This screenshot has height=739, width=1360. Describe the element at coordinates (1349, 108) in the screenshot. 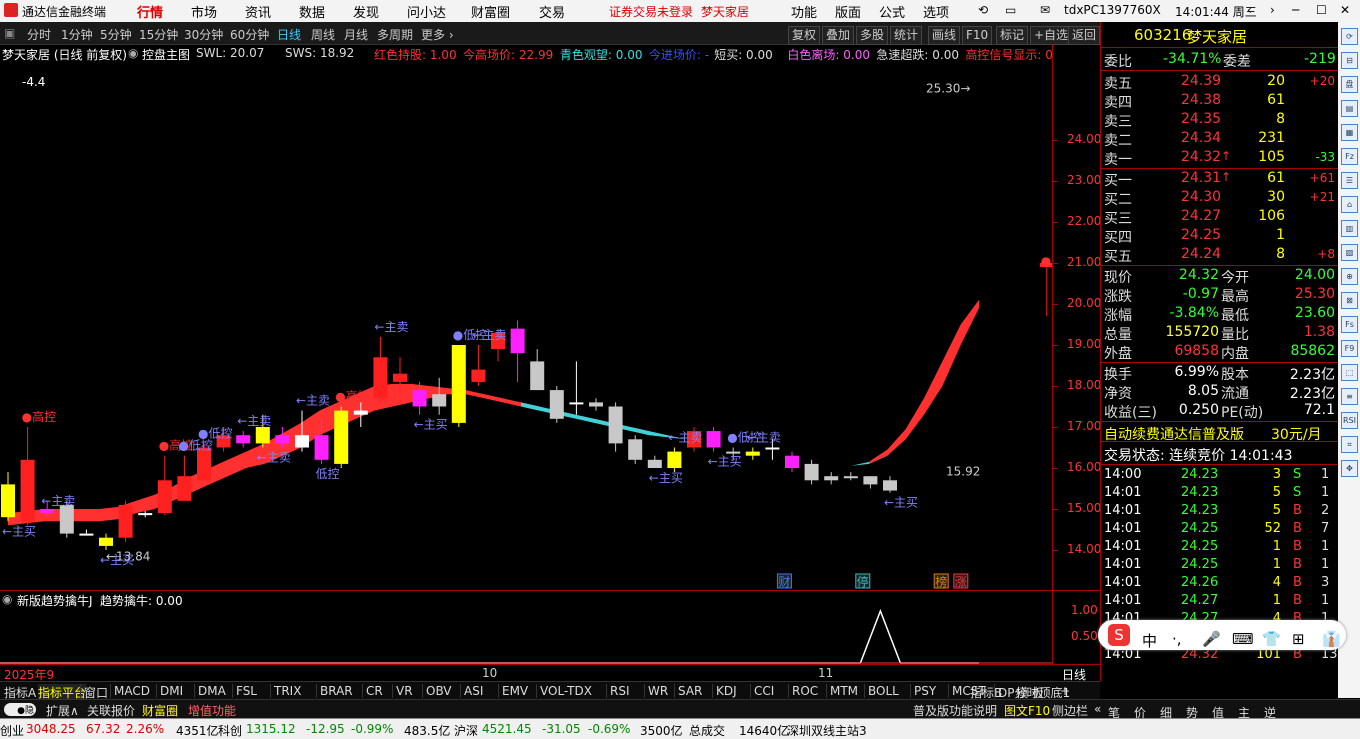

I see `tool-icon: ▤` at that location.